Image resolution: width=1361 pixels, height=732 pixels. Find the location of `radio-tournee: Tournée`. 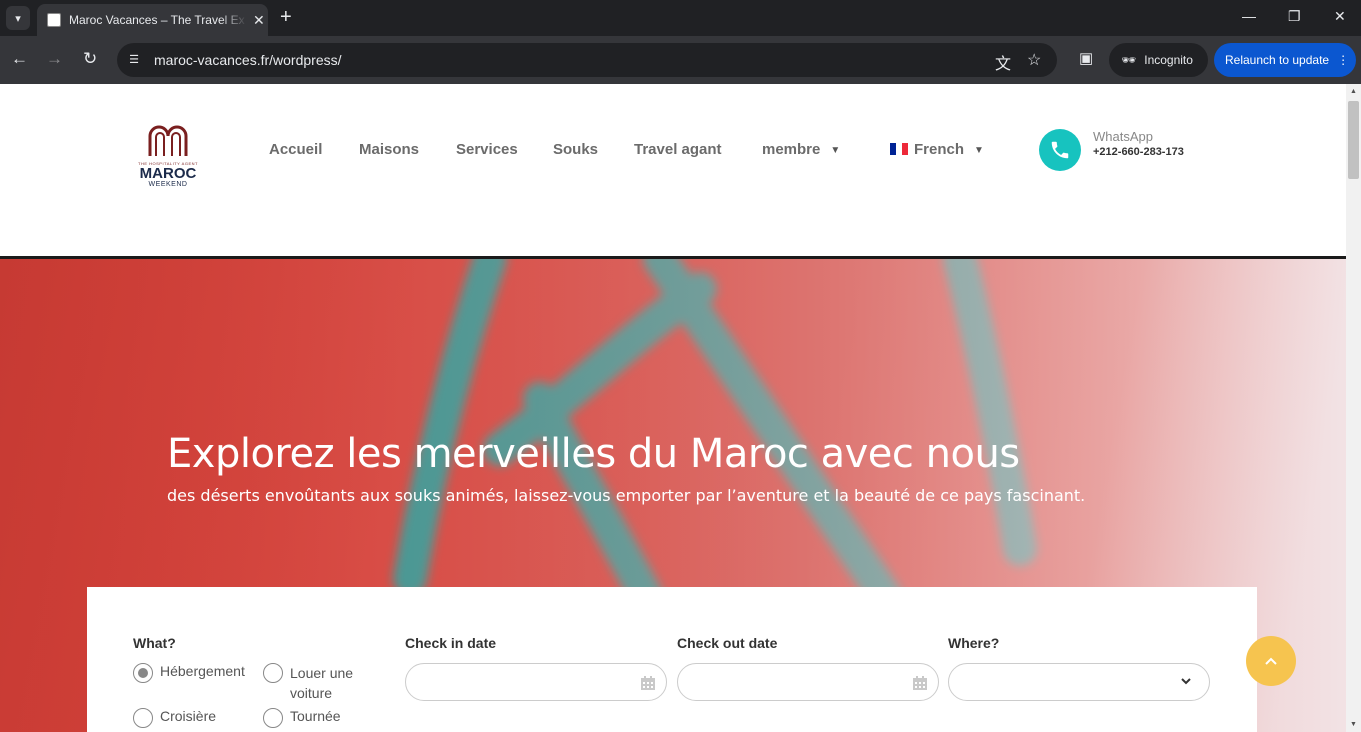

radio-tournee: Tournée is located at coordinates (302, 718).